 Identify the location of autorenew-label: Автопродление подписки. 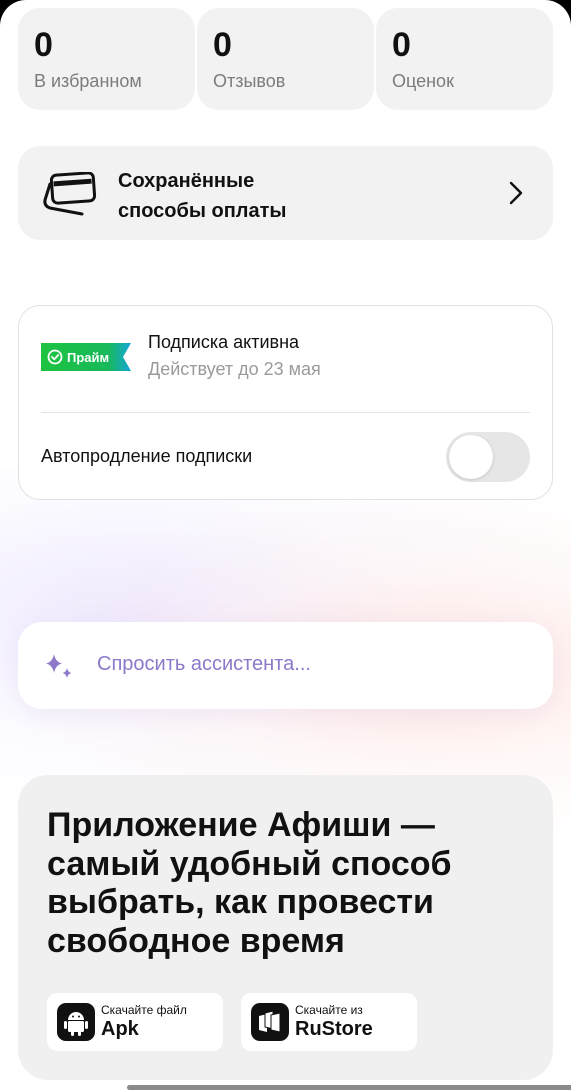
(147, 456).